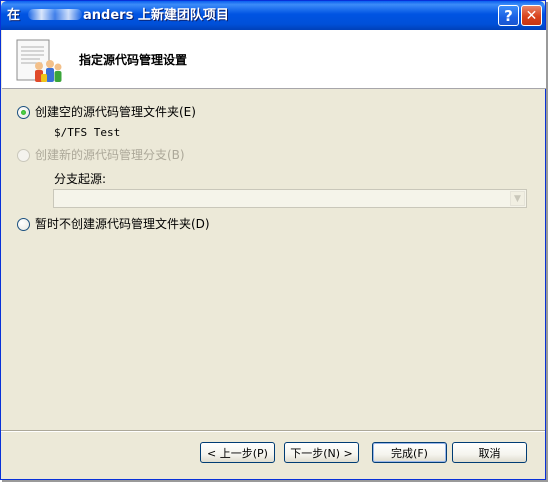  I want to click on title-bar: 在 anders 上新建团队项目 ? ✕, so click(273, 15).